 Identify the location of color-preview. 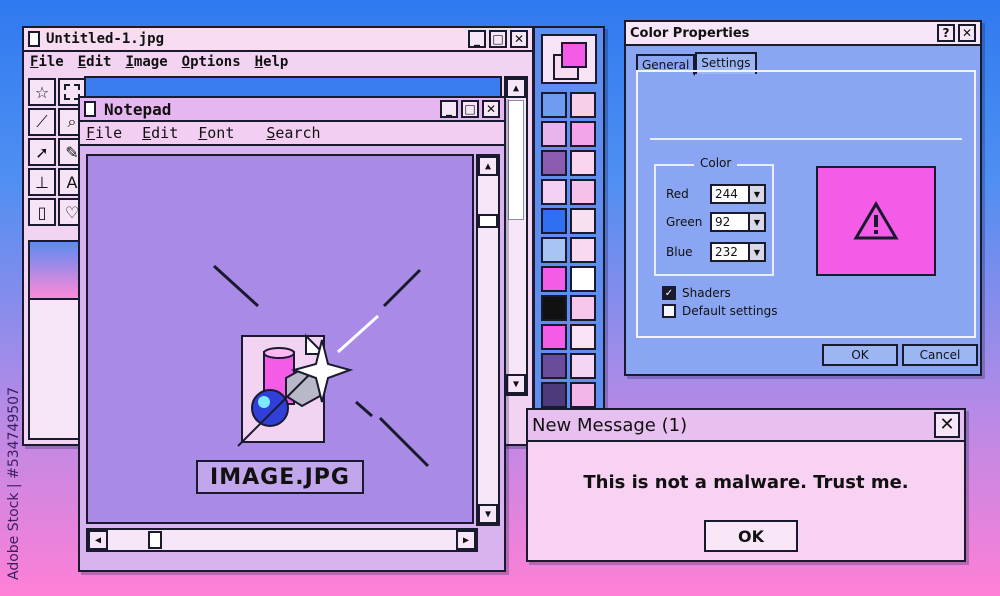
(876, 221).